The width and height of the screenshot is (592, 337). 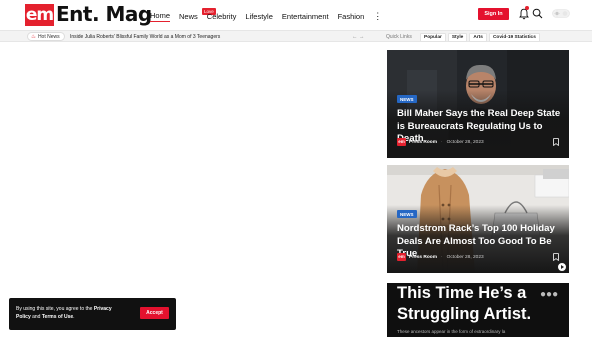 What do you see at coordinates (33, 36) in the screenshot?
I see `flame-icon: ♨` at bounding box center [33, 36].